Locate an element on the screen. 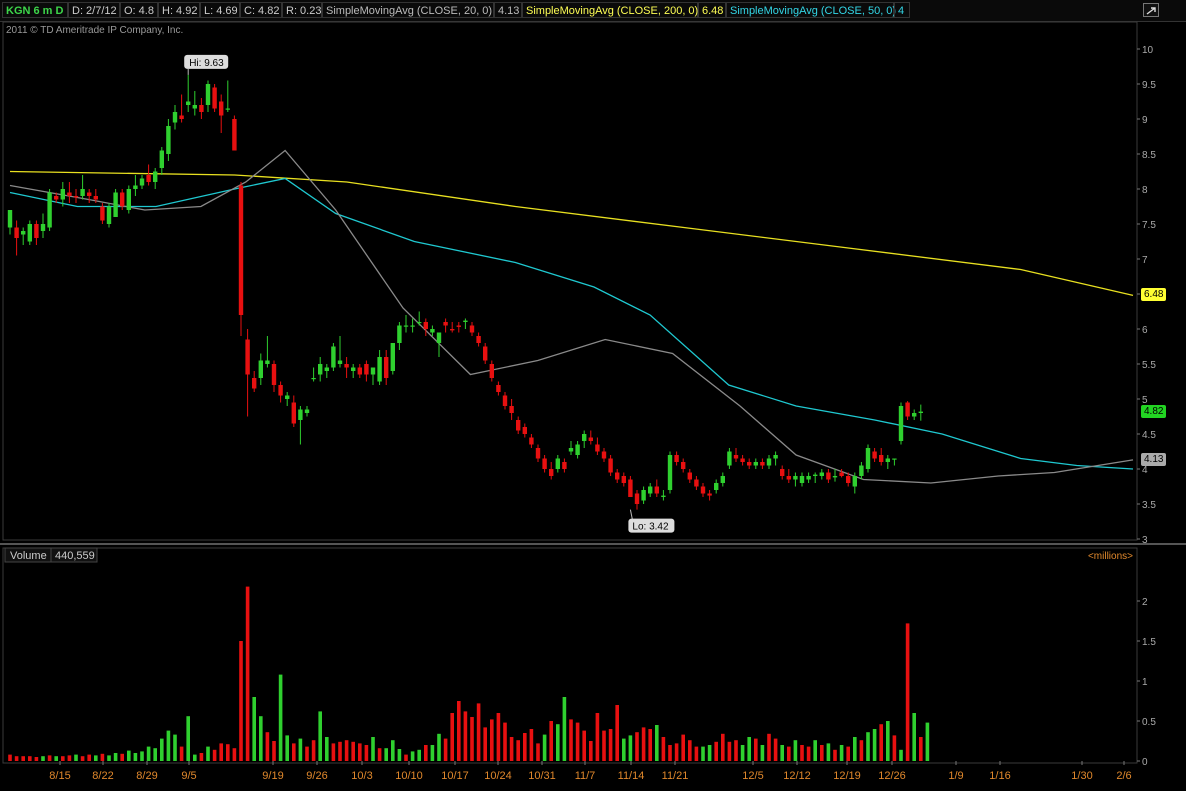 This screenshot has width=1186, height=791. price-tick-label: 9 is located at coordinates (1145, 120).